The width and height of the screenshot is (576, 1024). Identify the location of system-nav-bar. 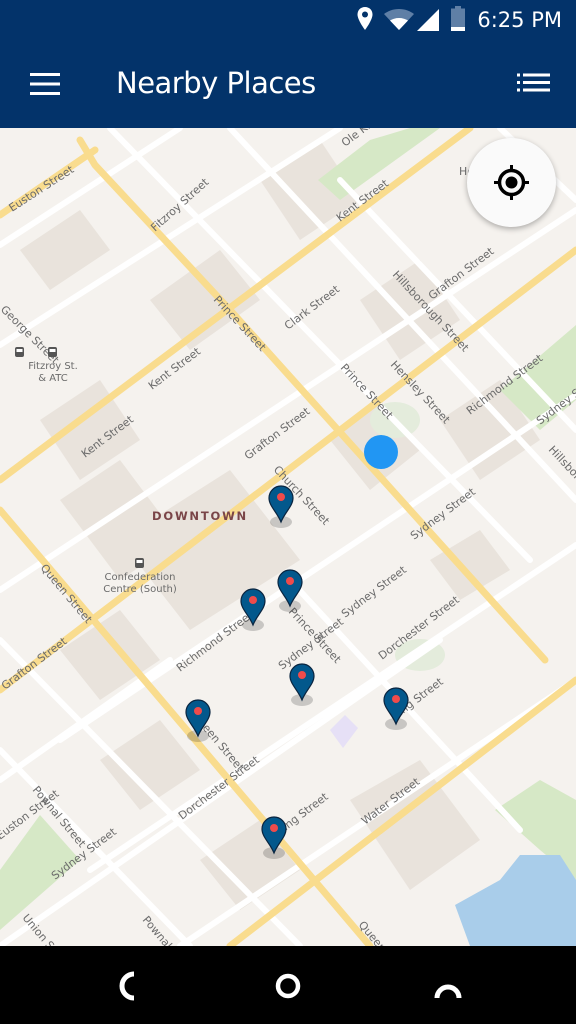
(288, 985).